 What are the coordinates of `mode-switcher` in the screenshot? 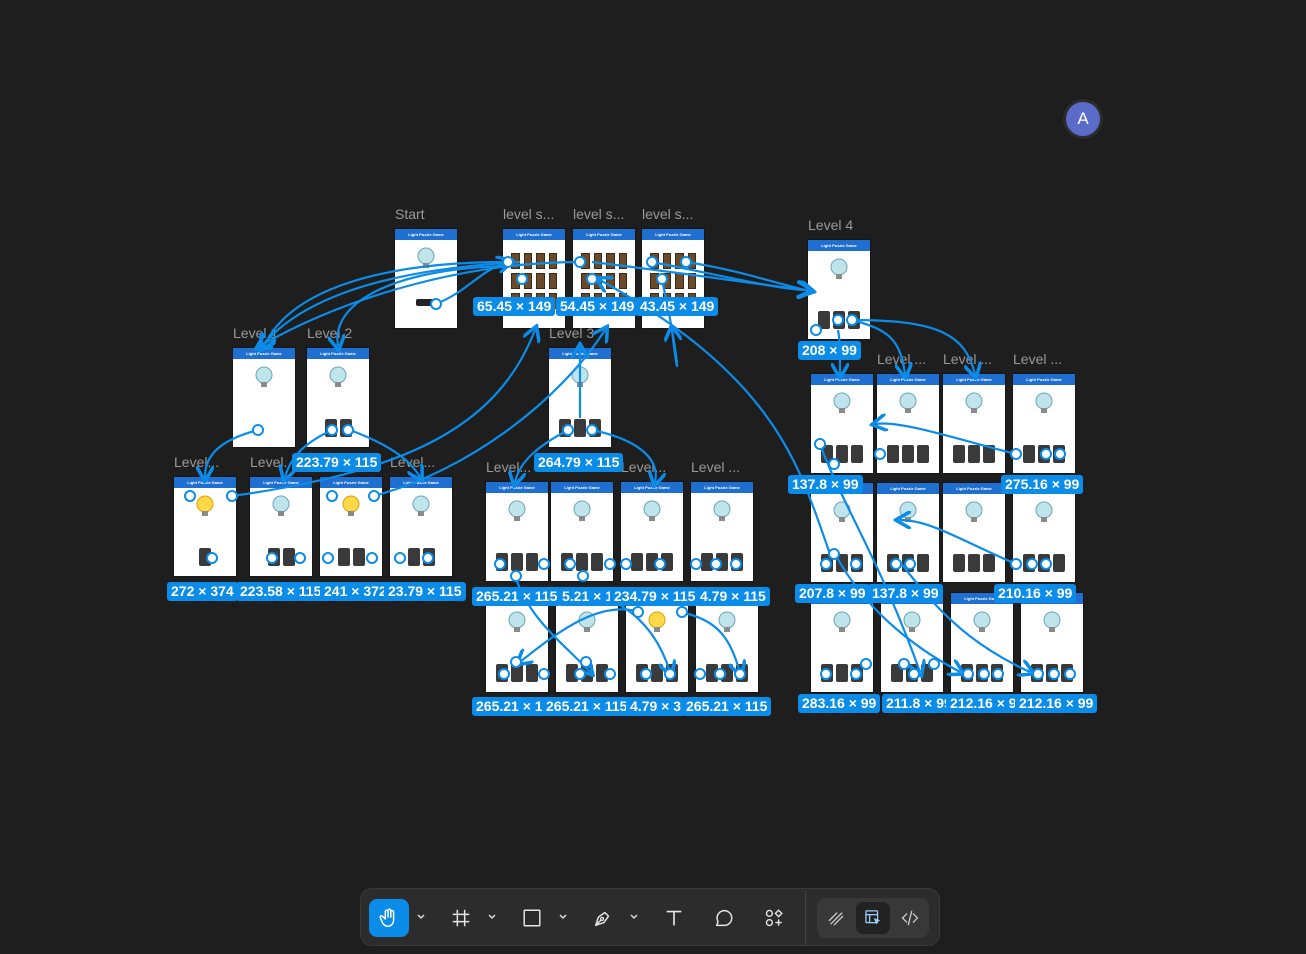 It's located at (873, 918).